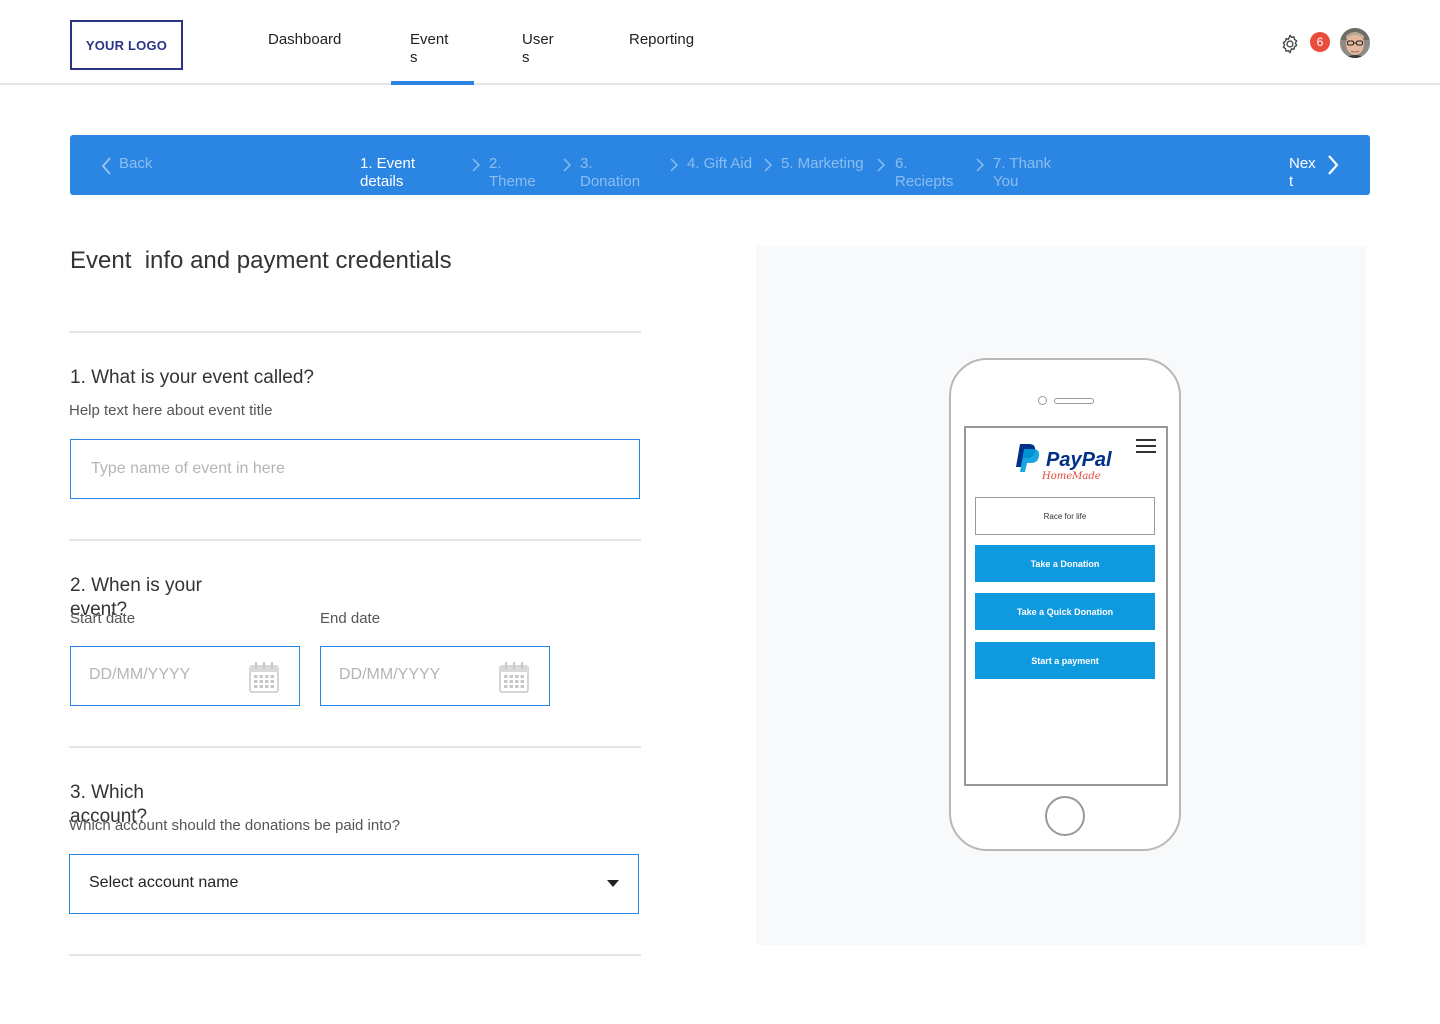  I want to click on question-event-name: 1. What is your event called?, so click(192, 377).